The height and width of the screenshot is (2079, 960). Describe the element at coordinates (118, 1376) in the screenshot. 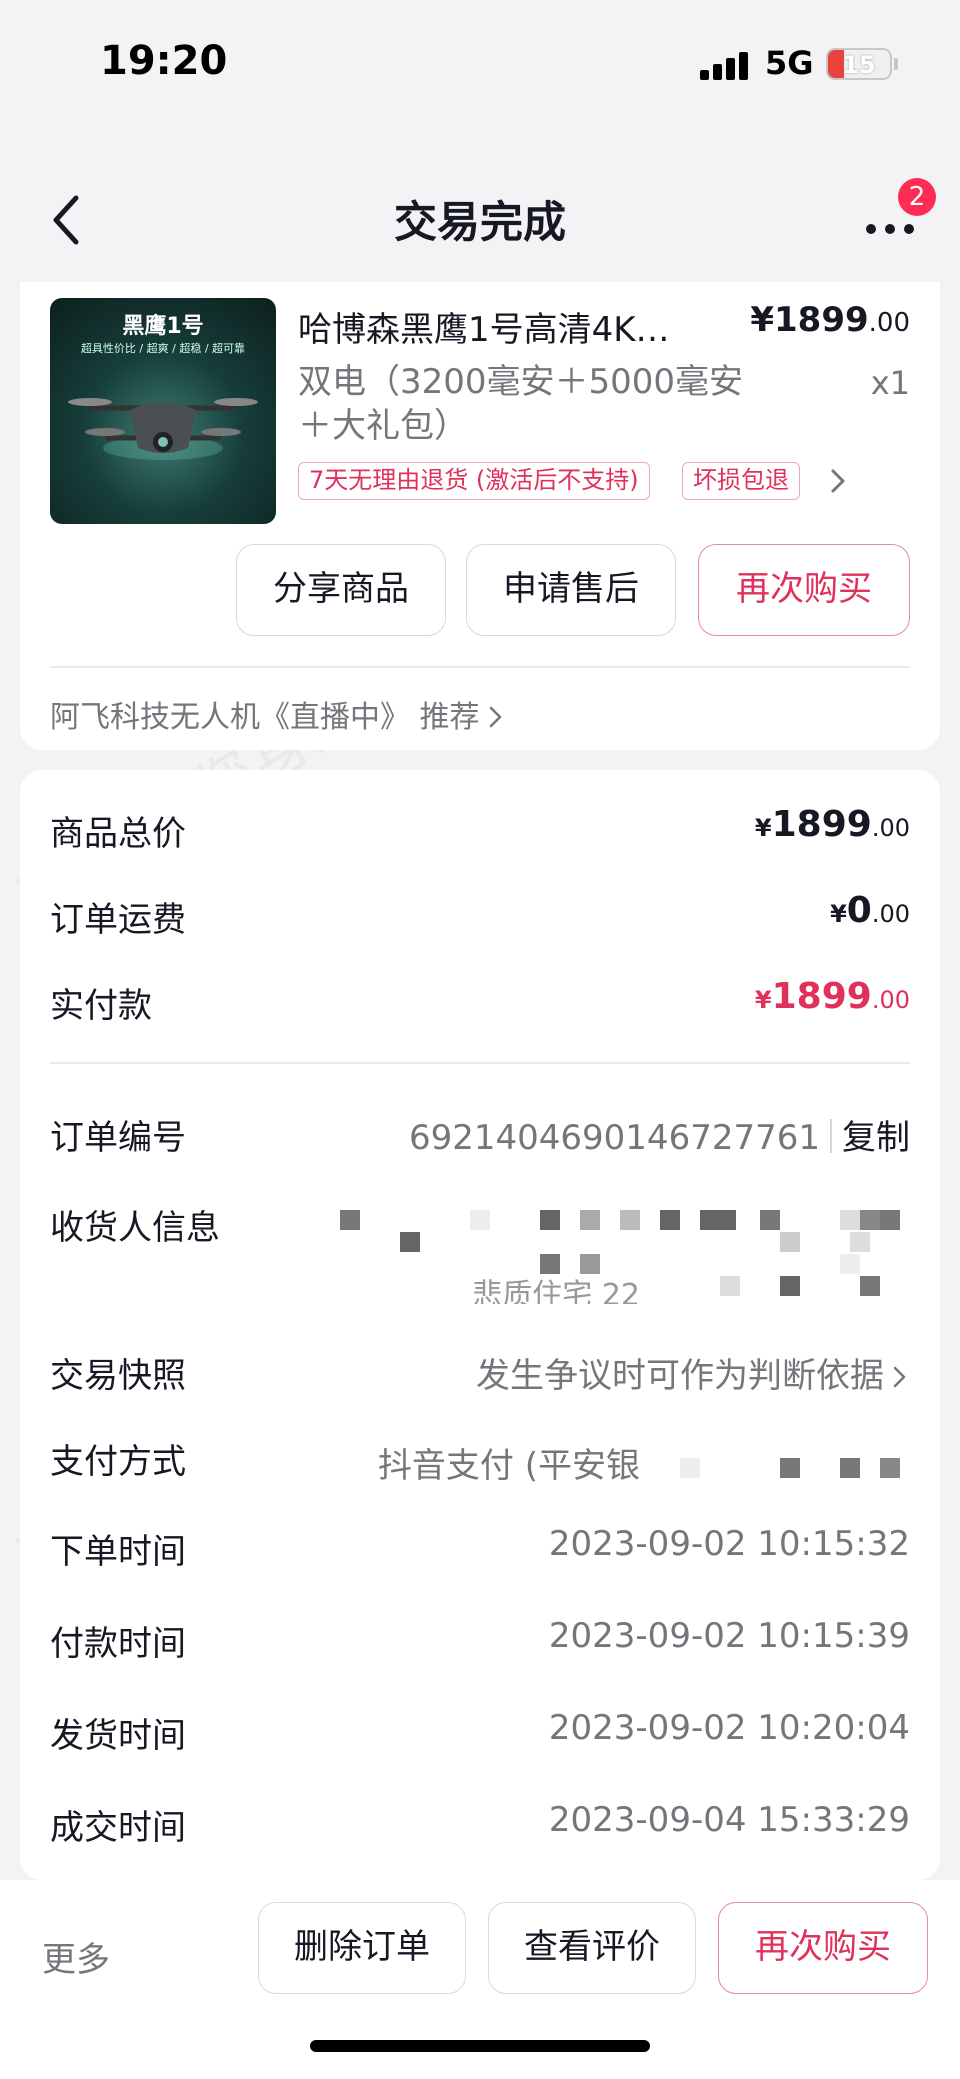

I see `trade-snapshot-label: 交易快照` at that location.